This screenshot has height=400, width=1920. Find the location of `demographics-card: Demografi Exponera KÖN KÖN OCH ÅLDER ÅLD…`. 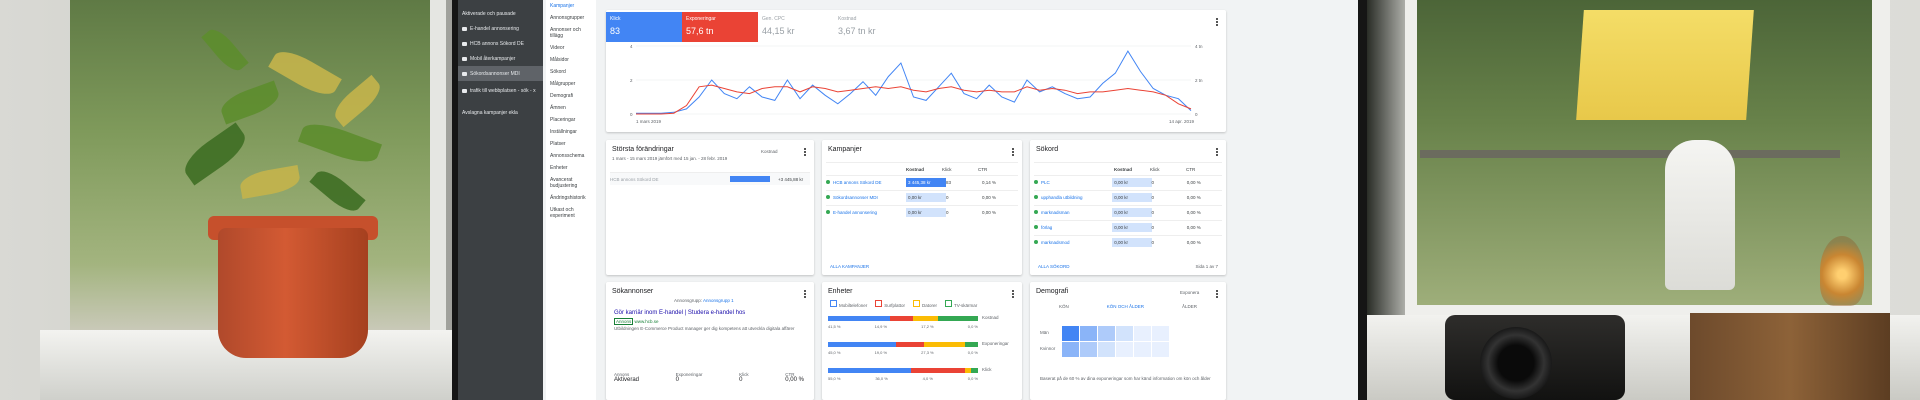

demographics-card: Demografi Exponera KÖN KÖN OCH ÅLDER ÅLD… is located at coordinates (1128, 341).